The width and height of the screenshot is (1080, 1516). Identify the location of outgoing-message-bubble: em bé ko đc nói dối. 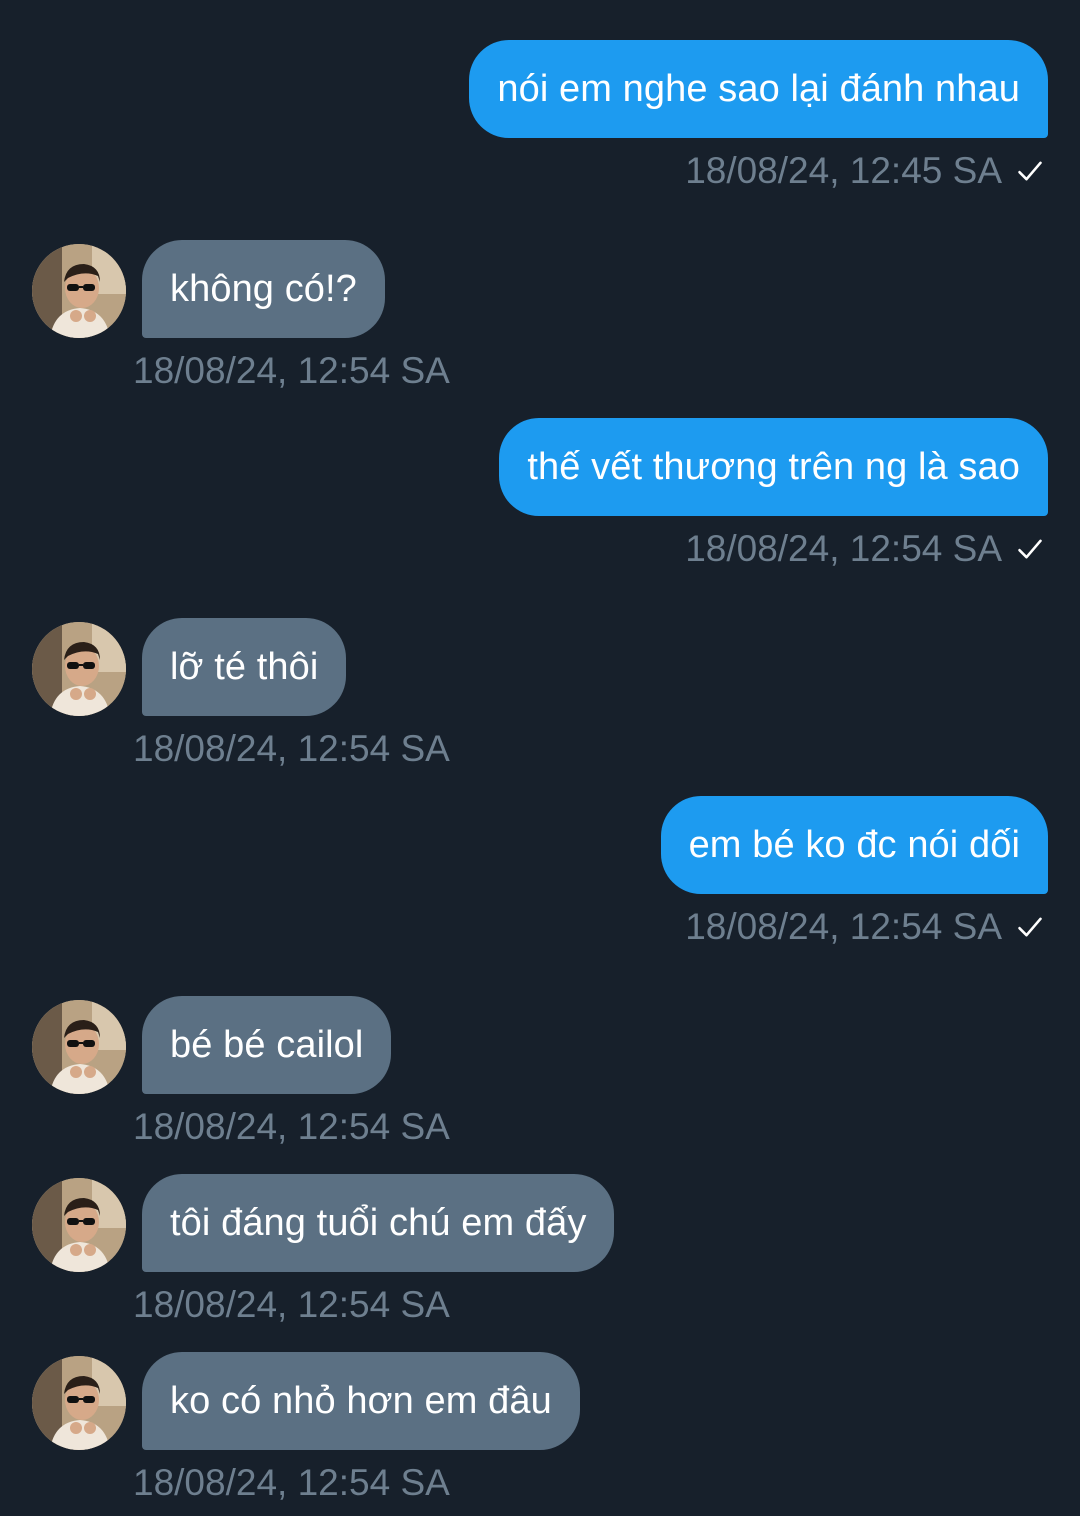
(854, 845).